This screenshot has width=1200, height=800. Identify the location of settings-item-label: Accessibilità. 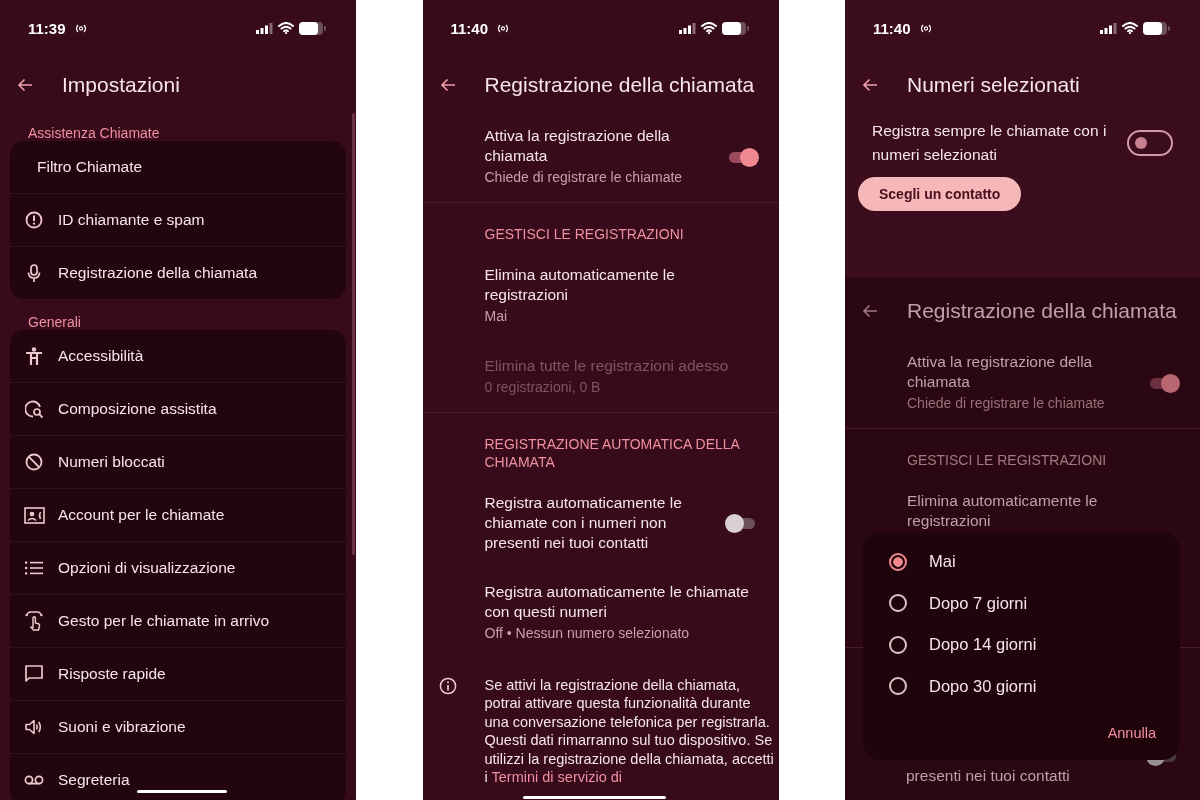
(101, 356).